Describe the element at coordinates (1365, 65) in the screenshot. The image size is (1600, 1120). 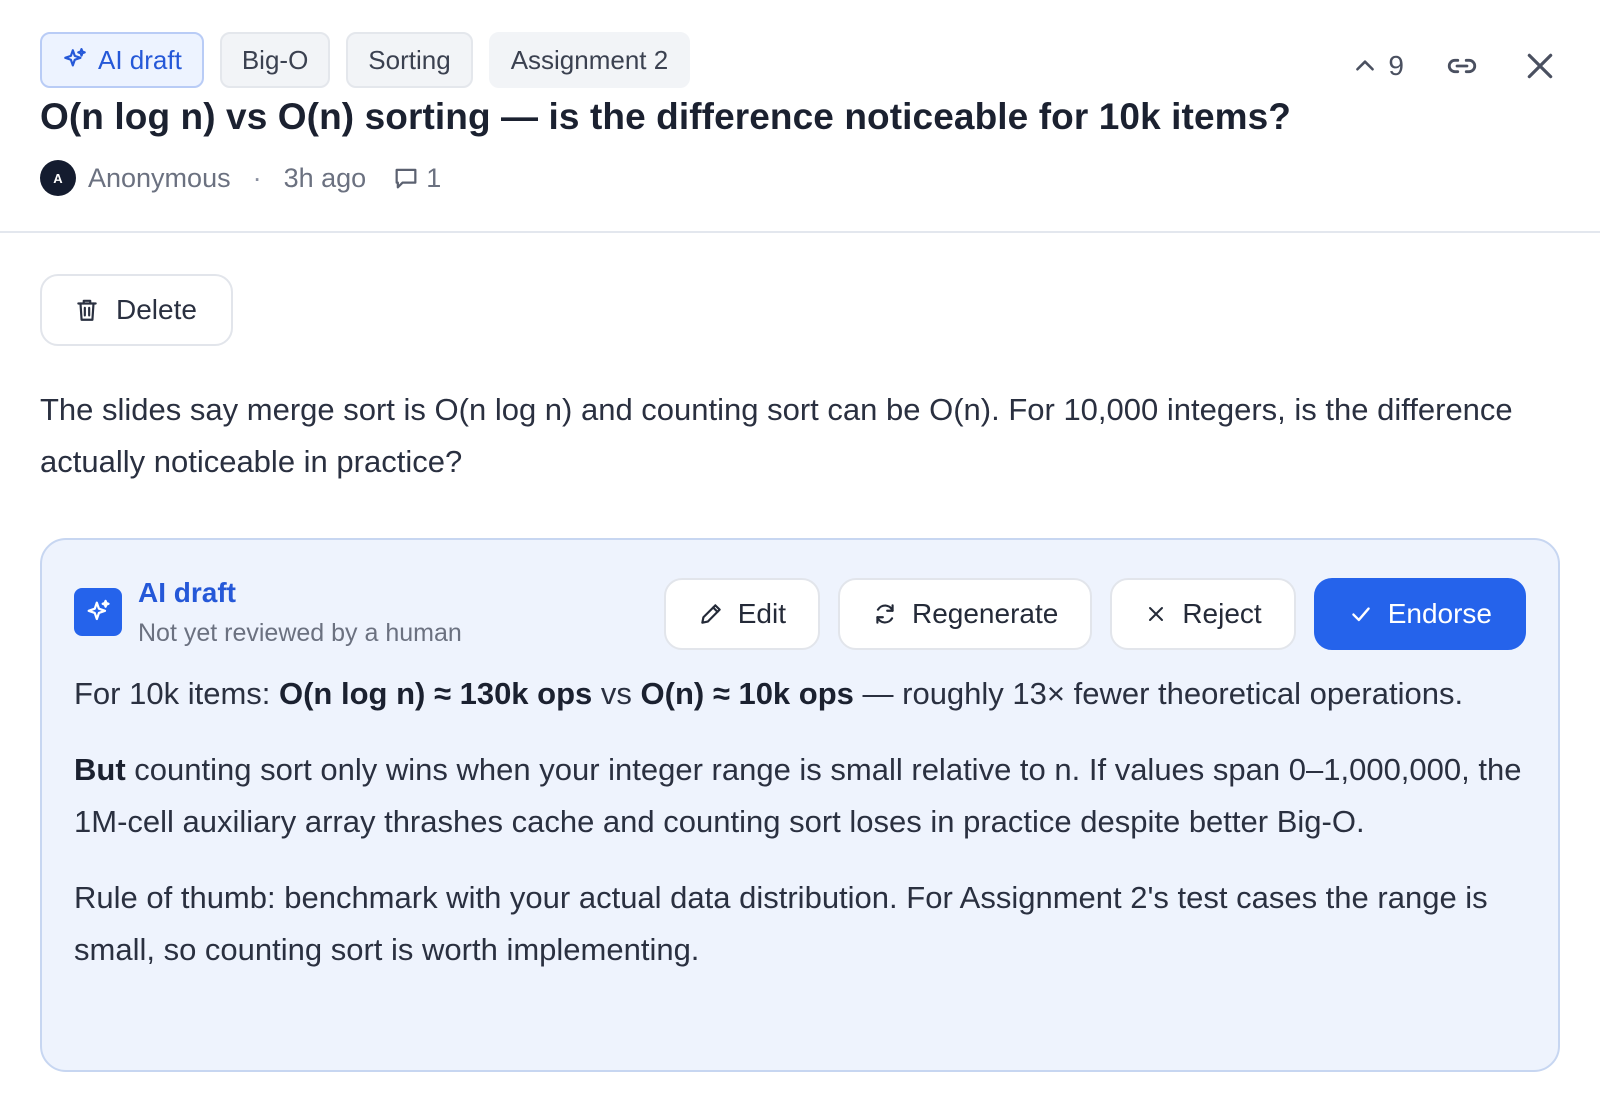
I see `chevron-up-icon` at that location.